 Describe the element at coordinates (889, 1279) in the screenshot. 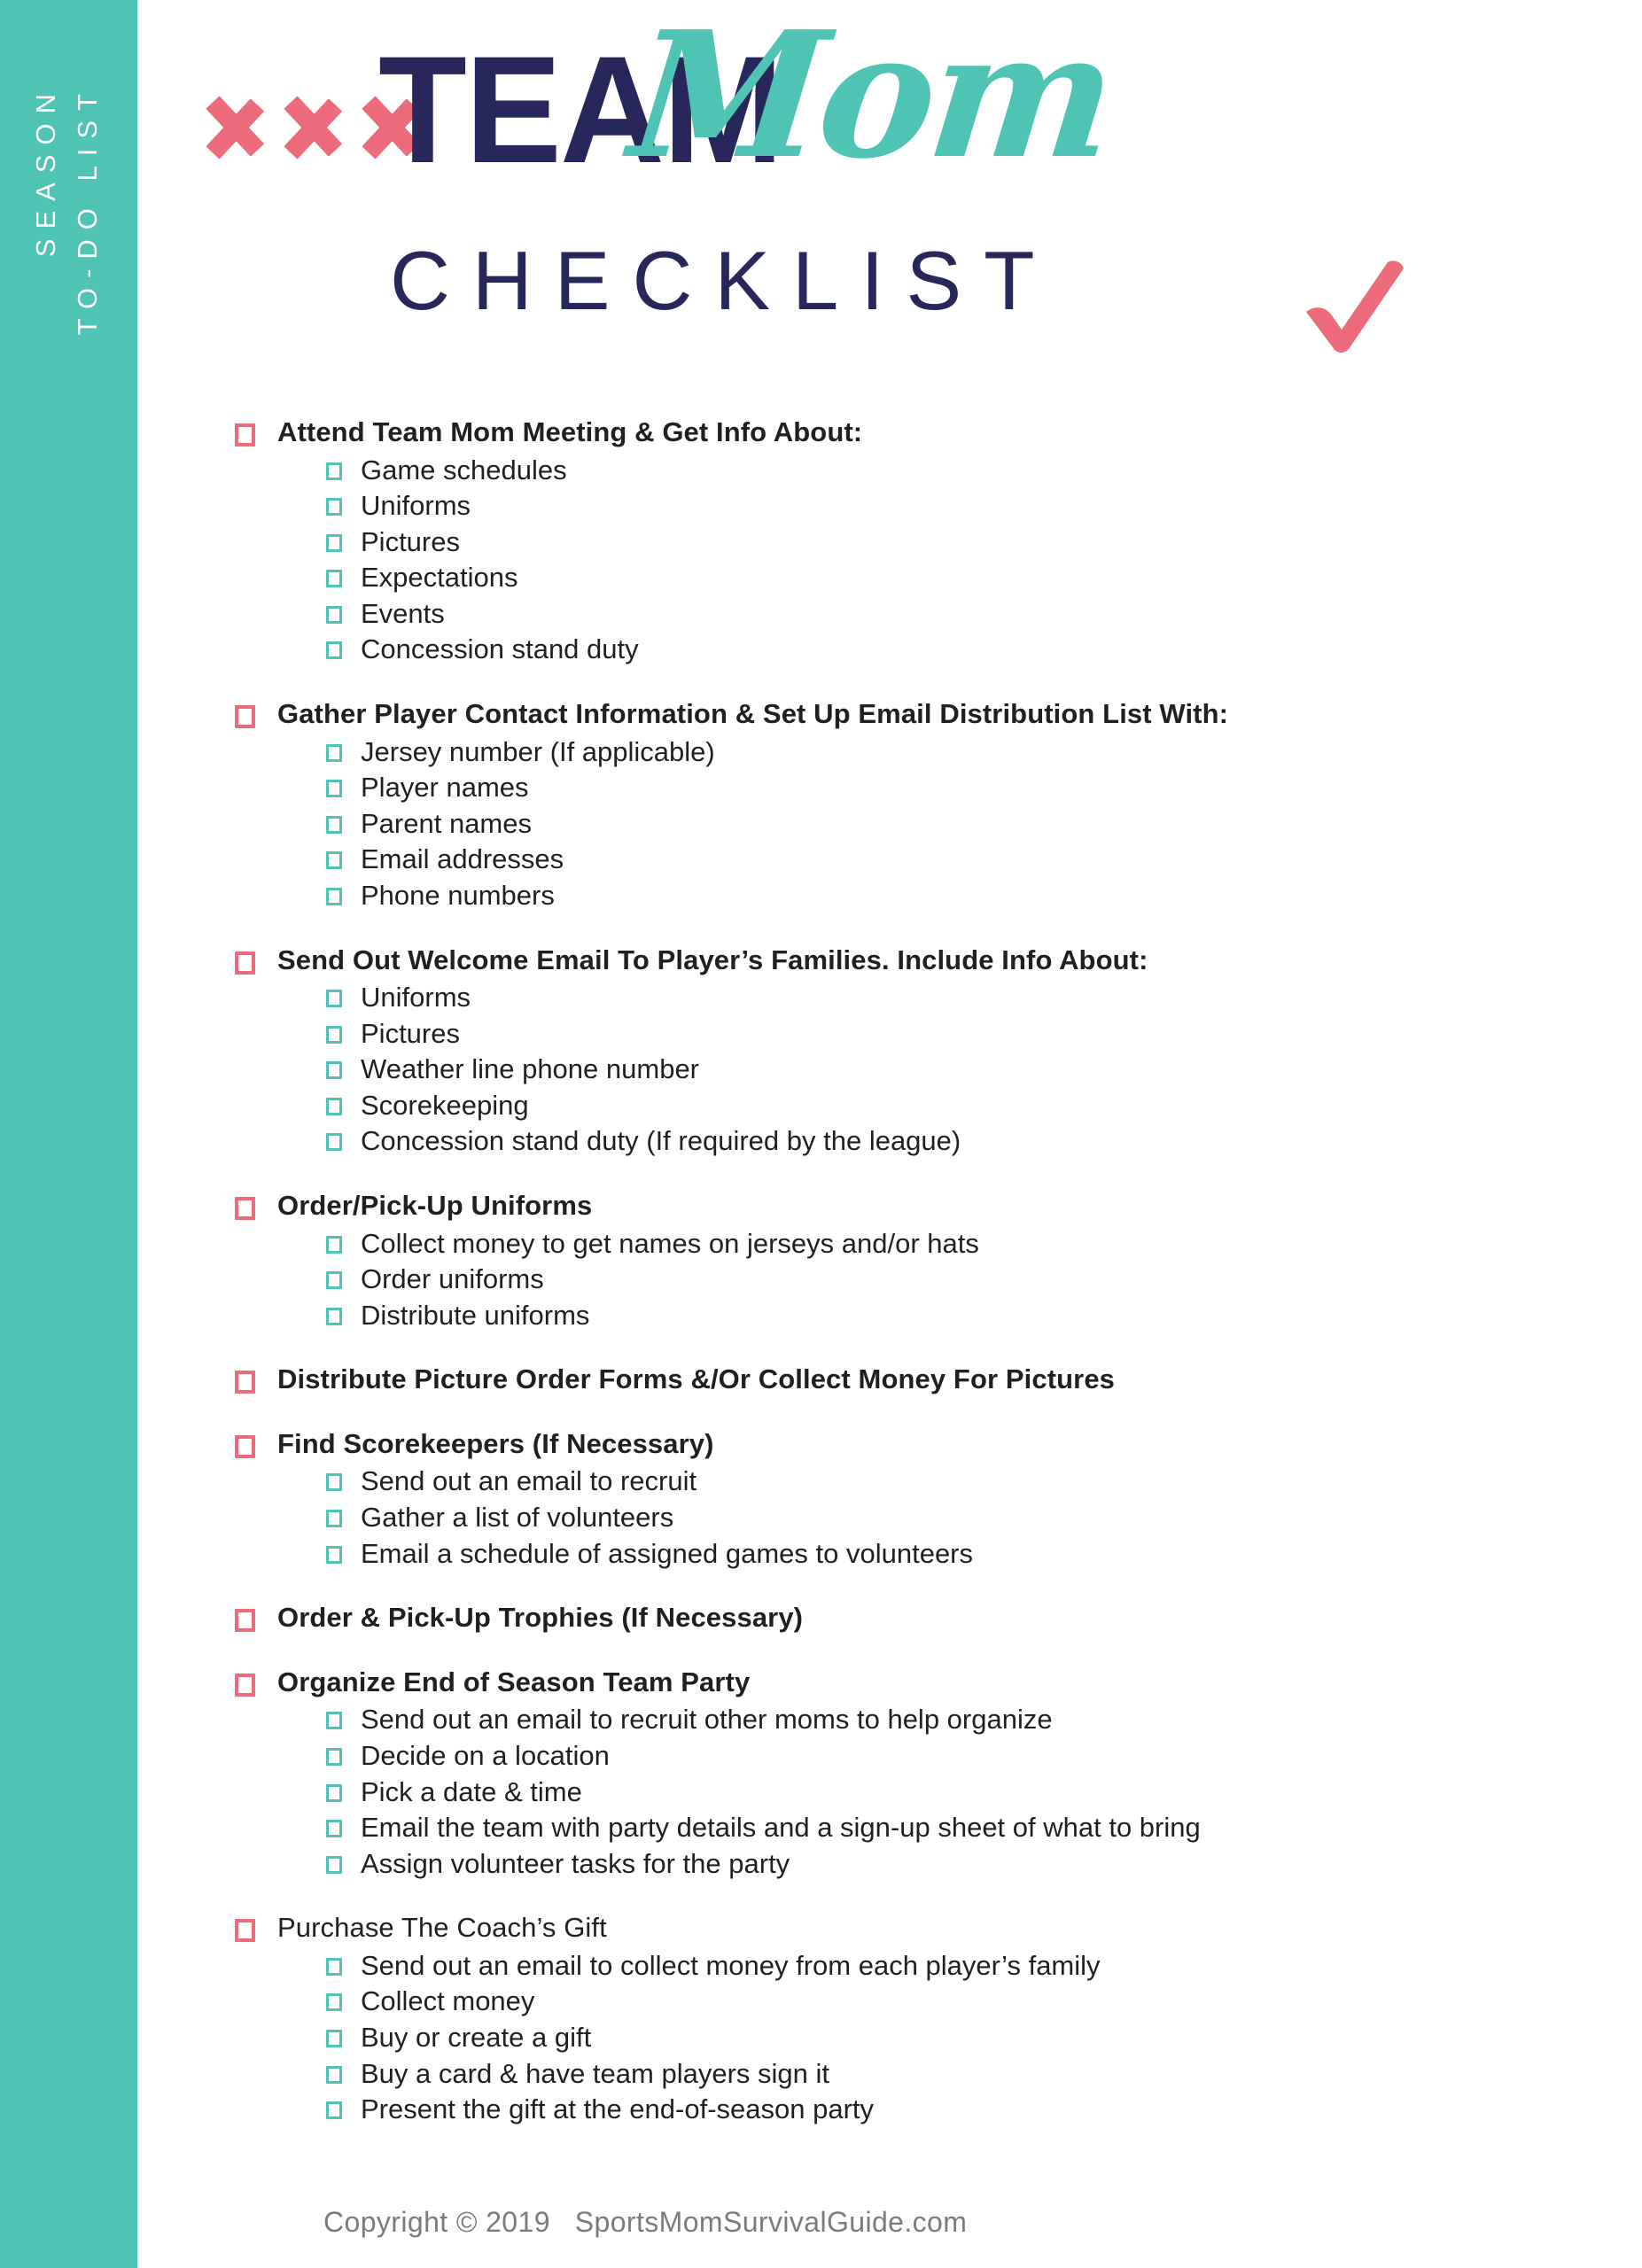

I see `checklist-sub-item: Order uniforms` at that location.